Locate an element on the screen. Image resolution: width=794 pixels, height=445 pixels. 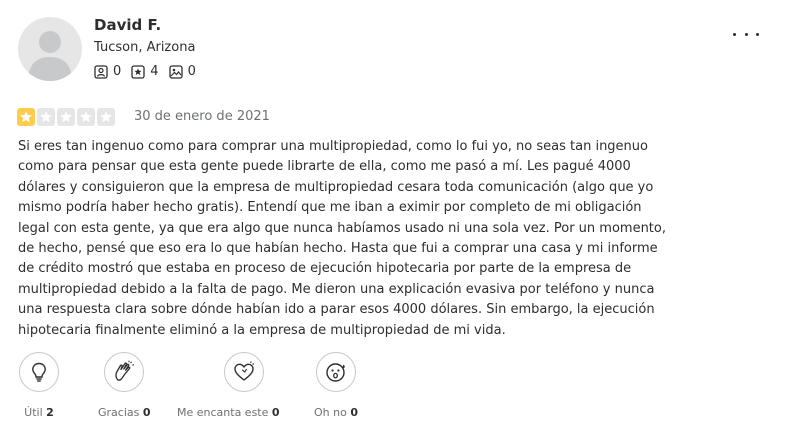
avatar is located at coordinates (50, 49).